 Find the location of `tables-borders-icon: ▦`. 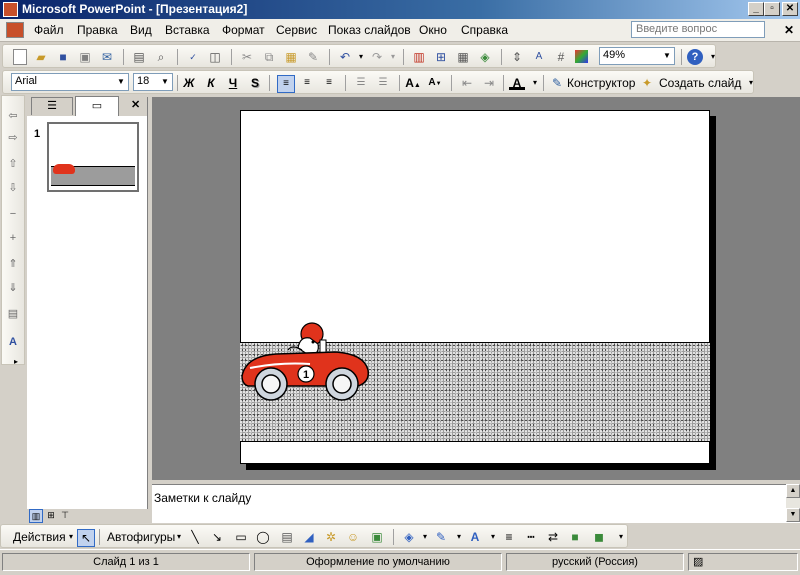

tables-borders-icon: ▦ is located at coordinates (463, 57).